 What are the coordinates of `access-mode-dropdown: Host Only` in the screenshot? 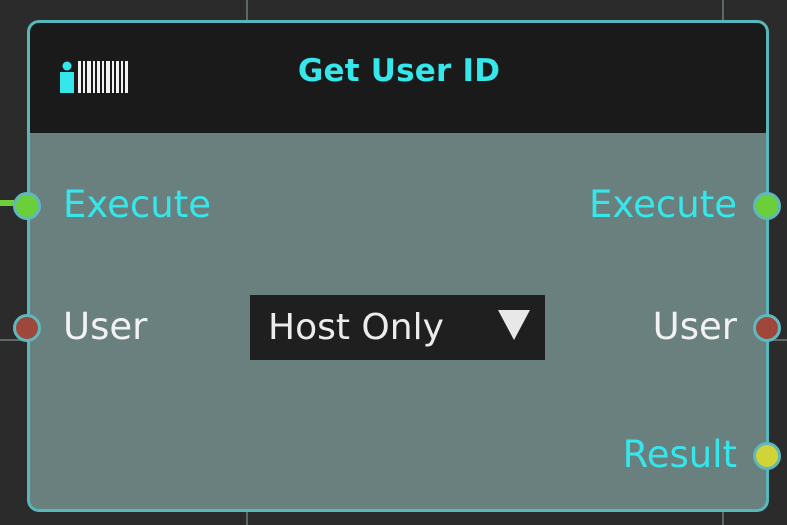 It's located at (397, 327).